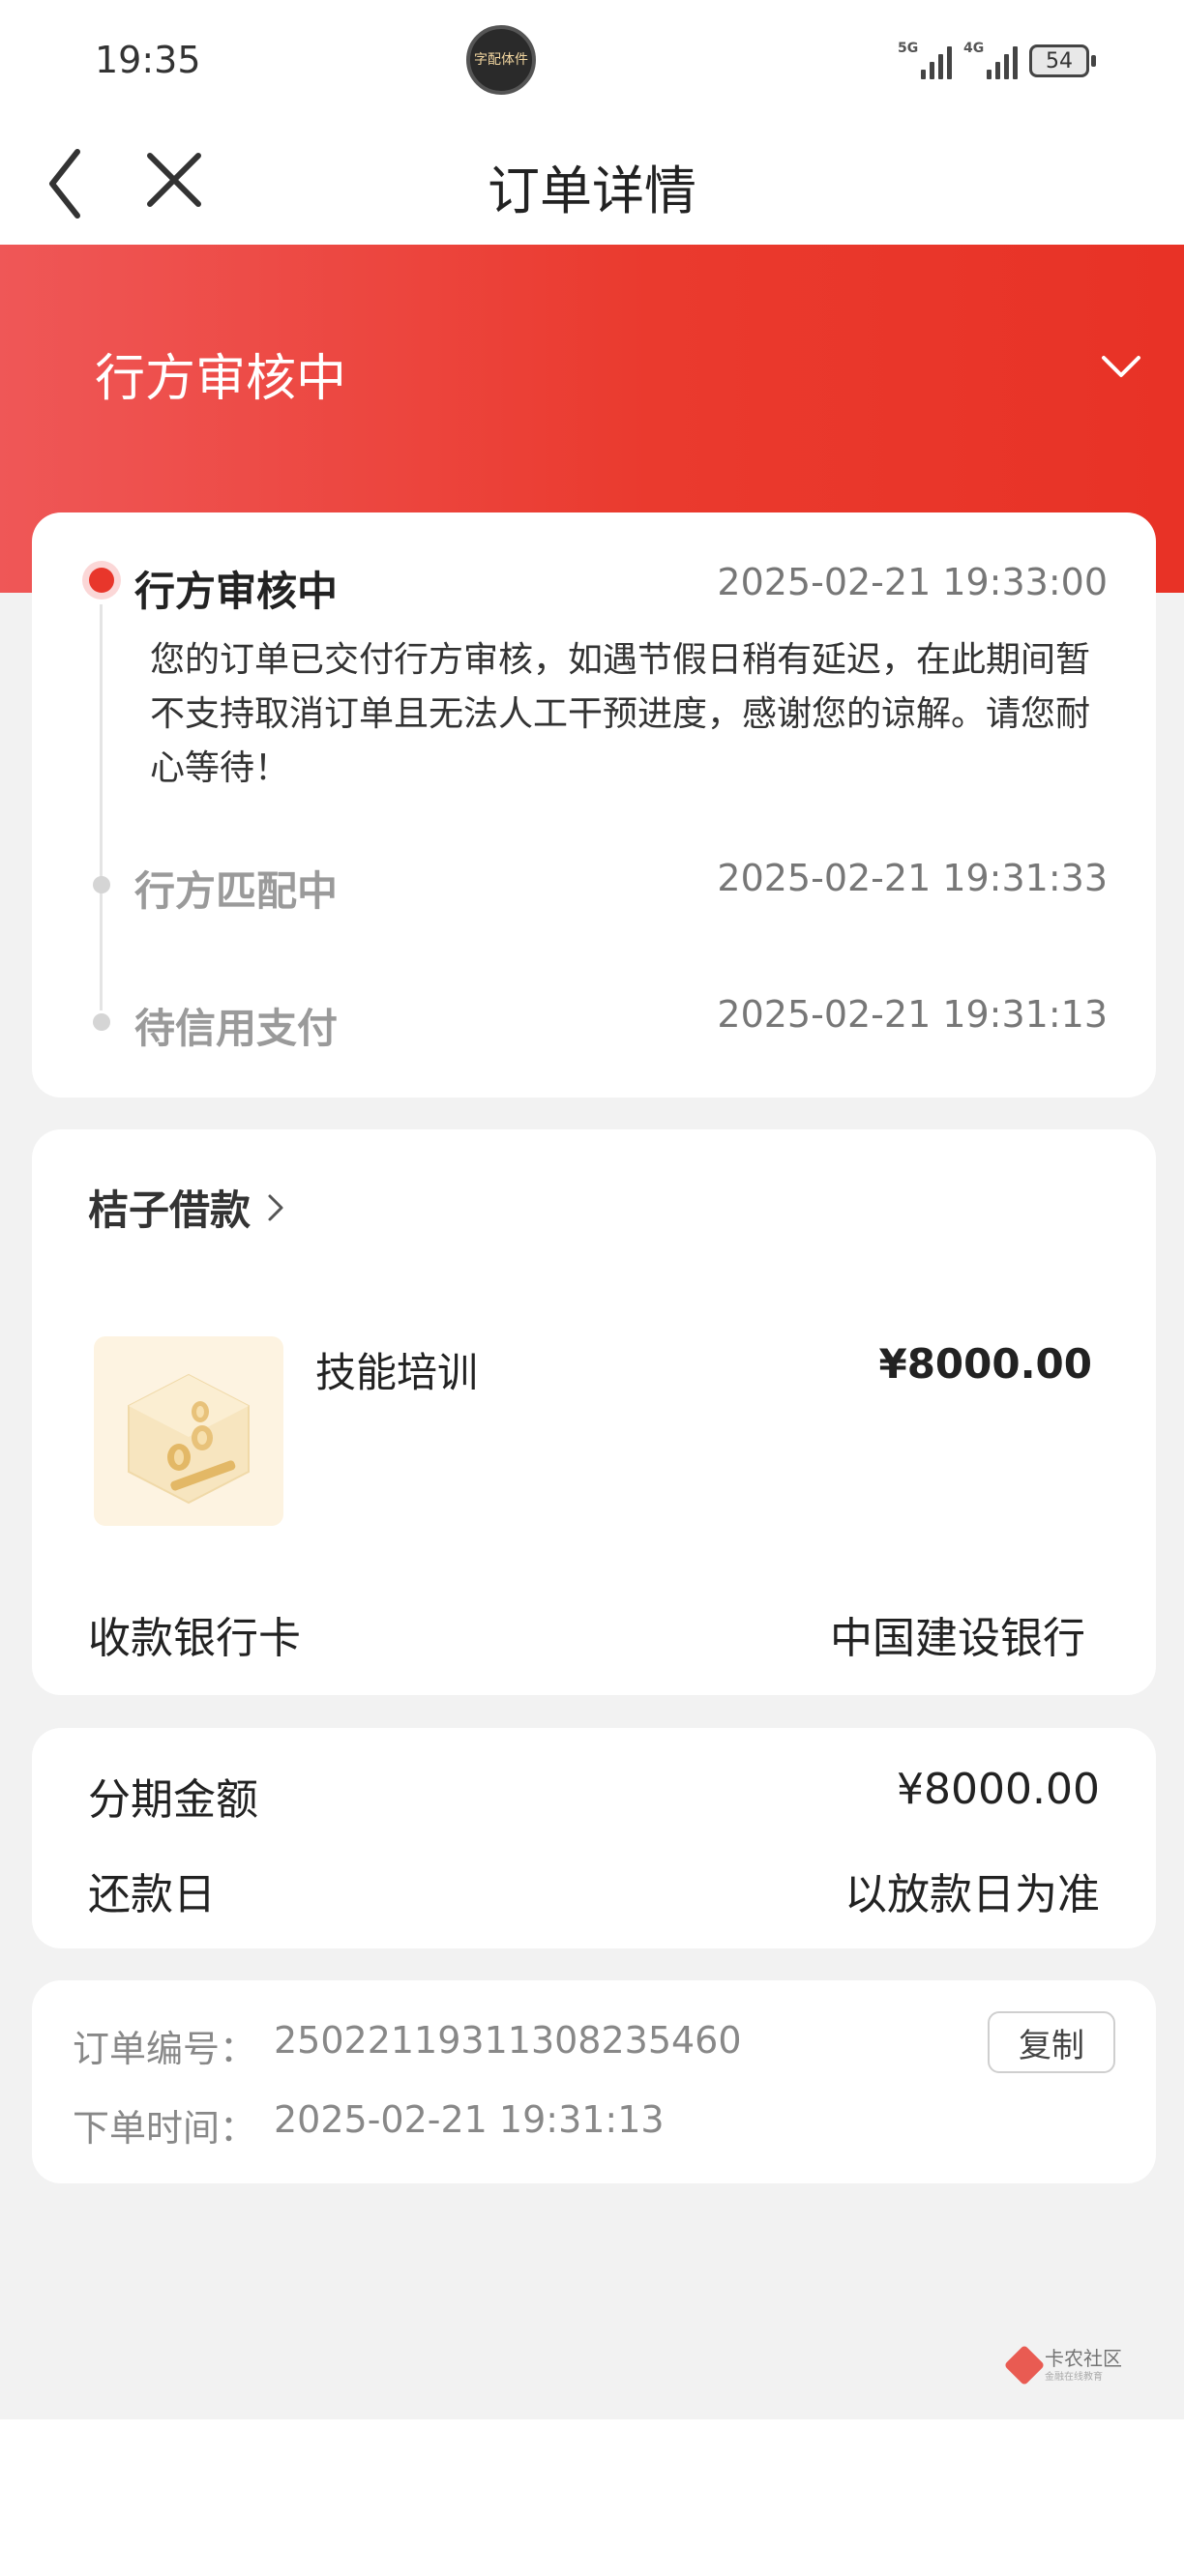 The width and height of the screenshot is (1184, 2576). I want to click on amount-card: 分期金额 ¥8000.00 还款日 以放款日为准, so click(594, 1838).